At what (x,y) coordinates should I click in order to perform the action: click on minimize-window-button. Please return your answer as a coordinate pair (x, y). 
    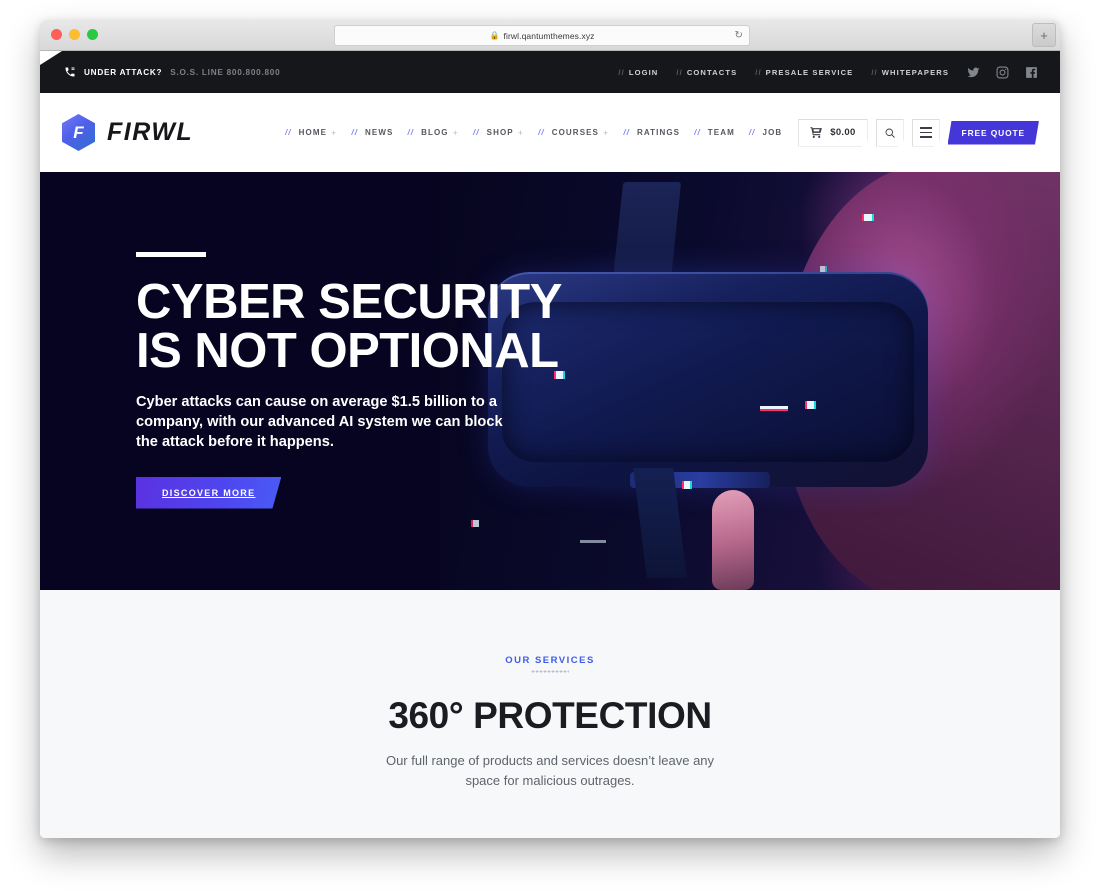
    Looking at the image, I should click on (74, 34).